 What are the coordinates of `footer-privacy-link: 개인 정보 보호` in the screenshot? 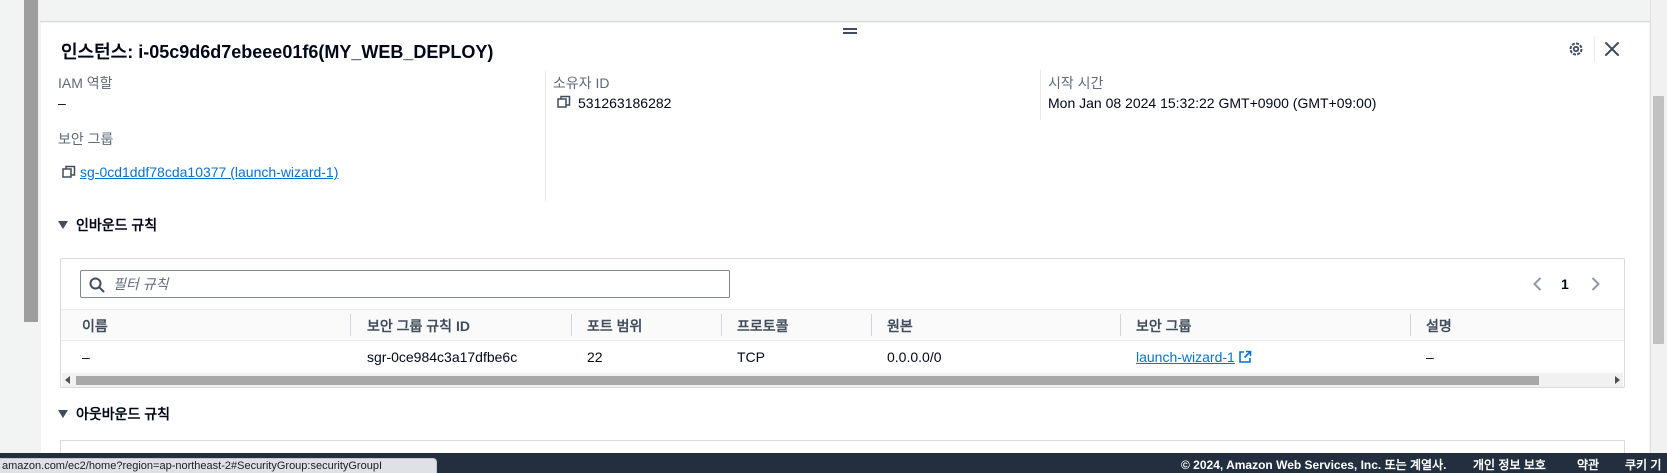 It's located at (1509, 464).